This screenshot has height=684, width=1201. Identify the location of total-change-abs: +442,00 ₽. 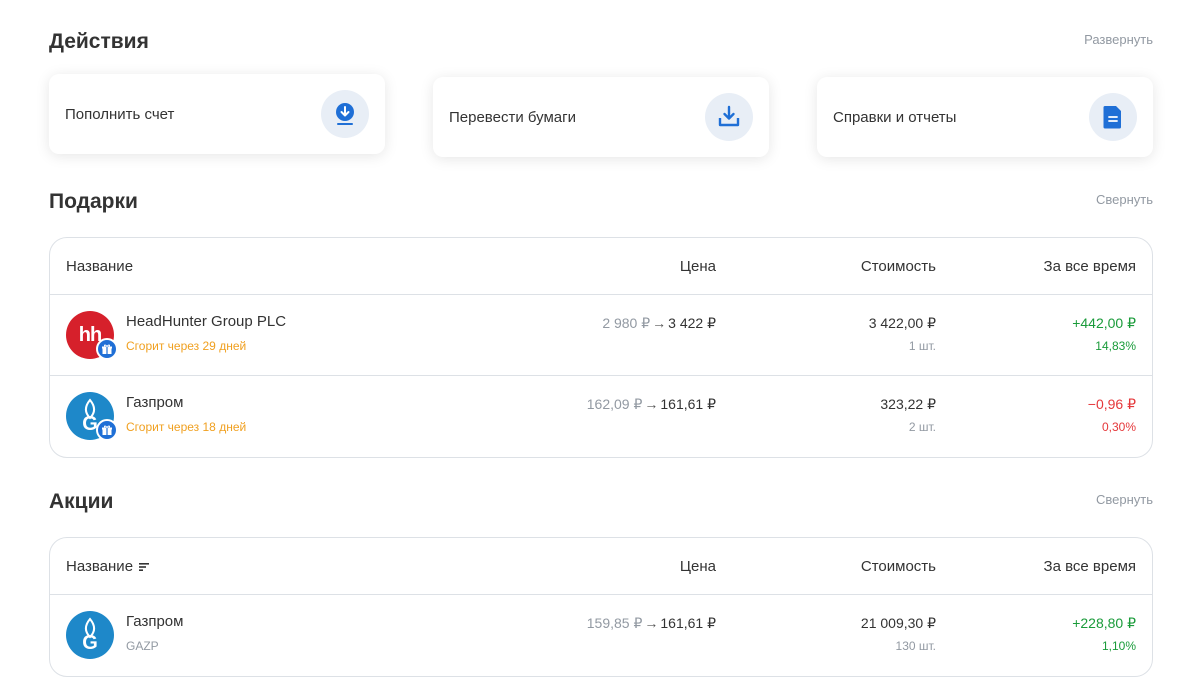
(1104, 323).